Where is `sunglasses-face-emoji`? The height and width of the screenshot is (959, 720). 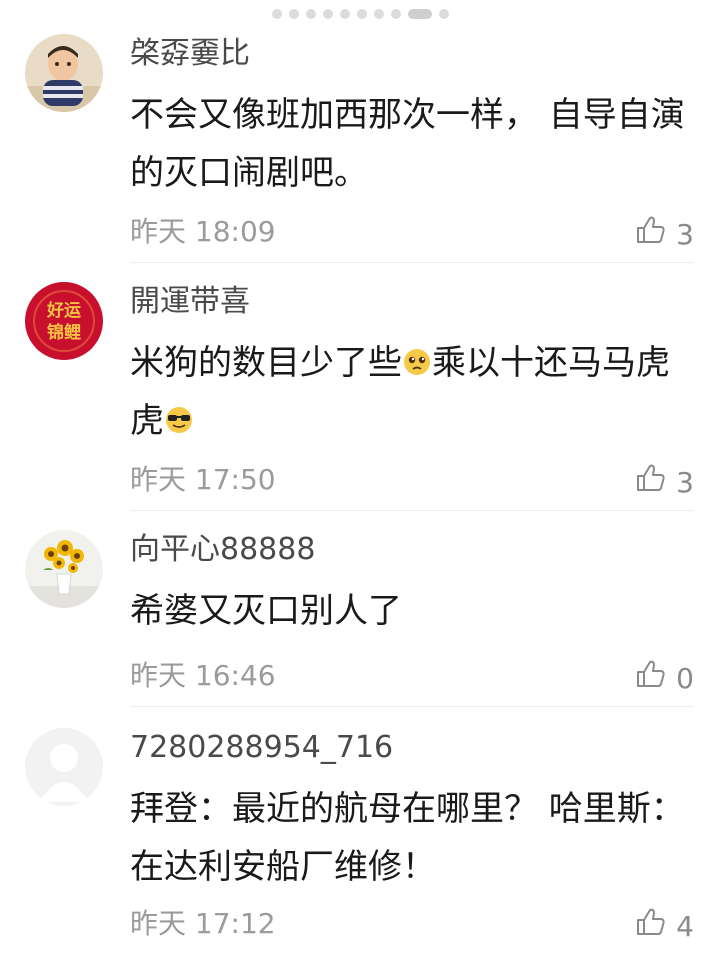 sunglasses-face-emoji is located at coordinates (179, 414).